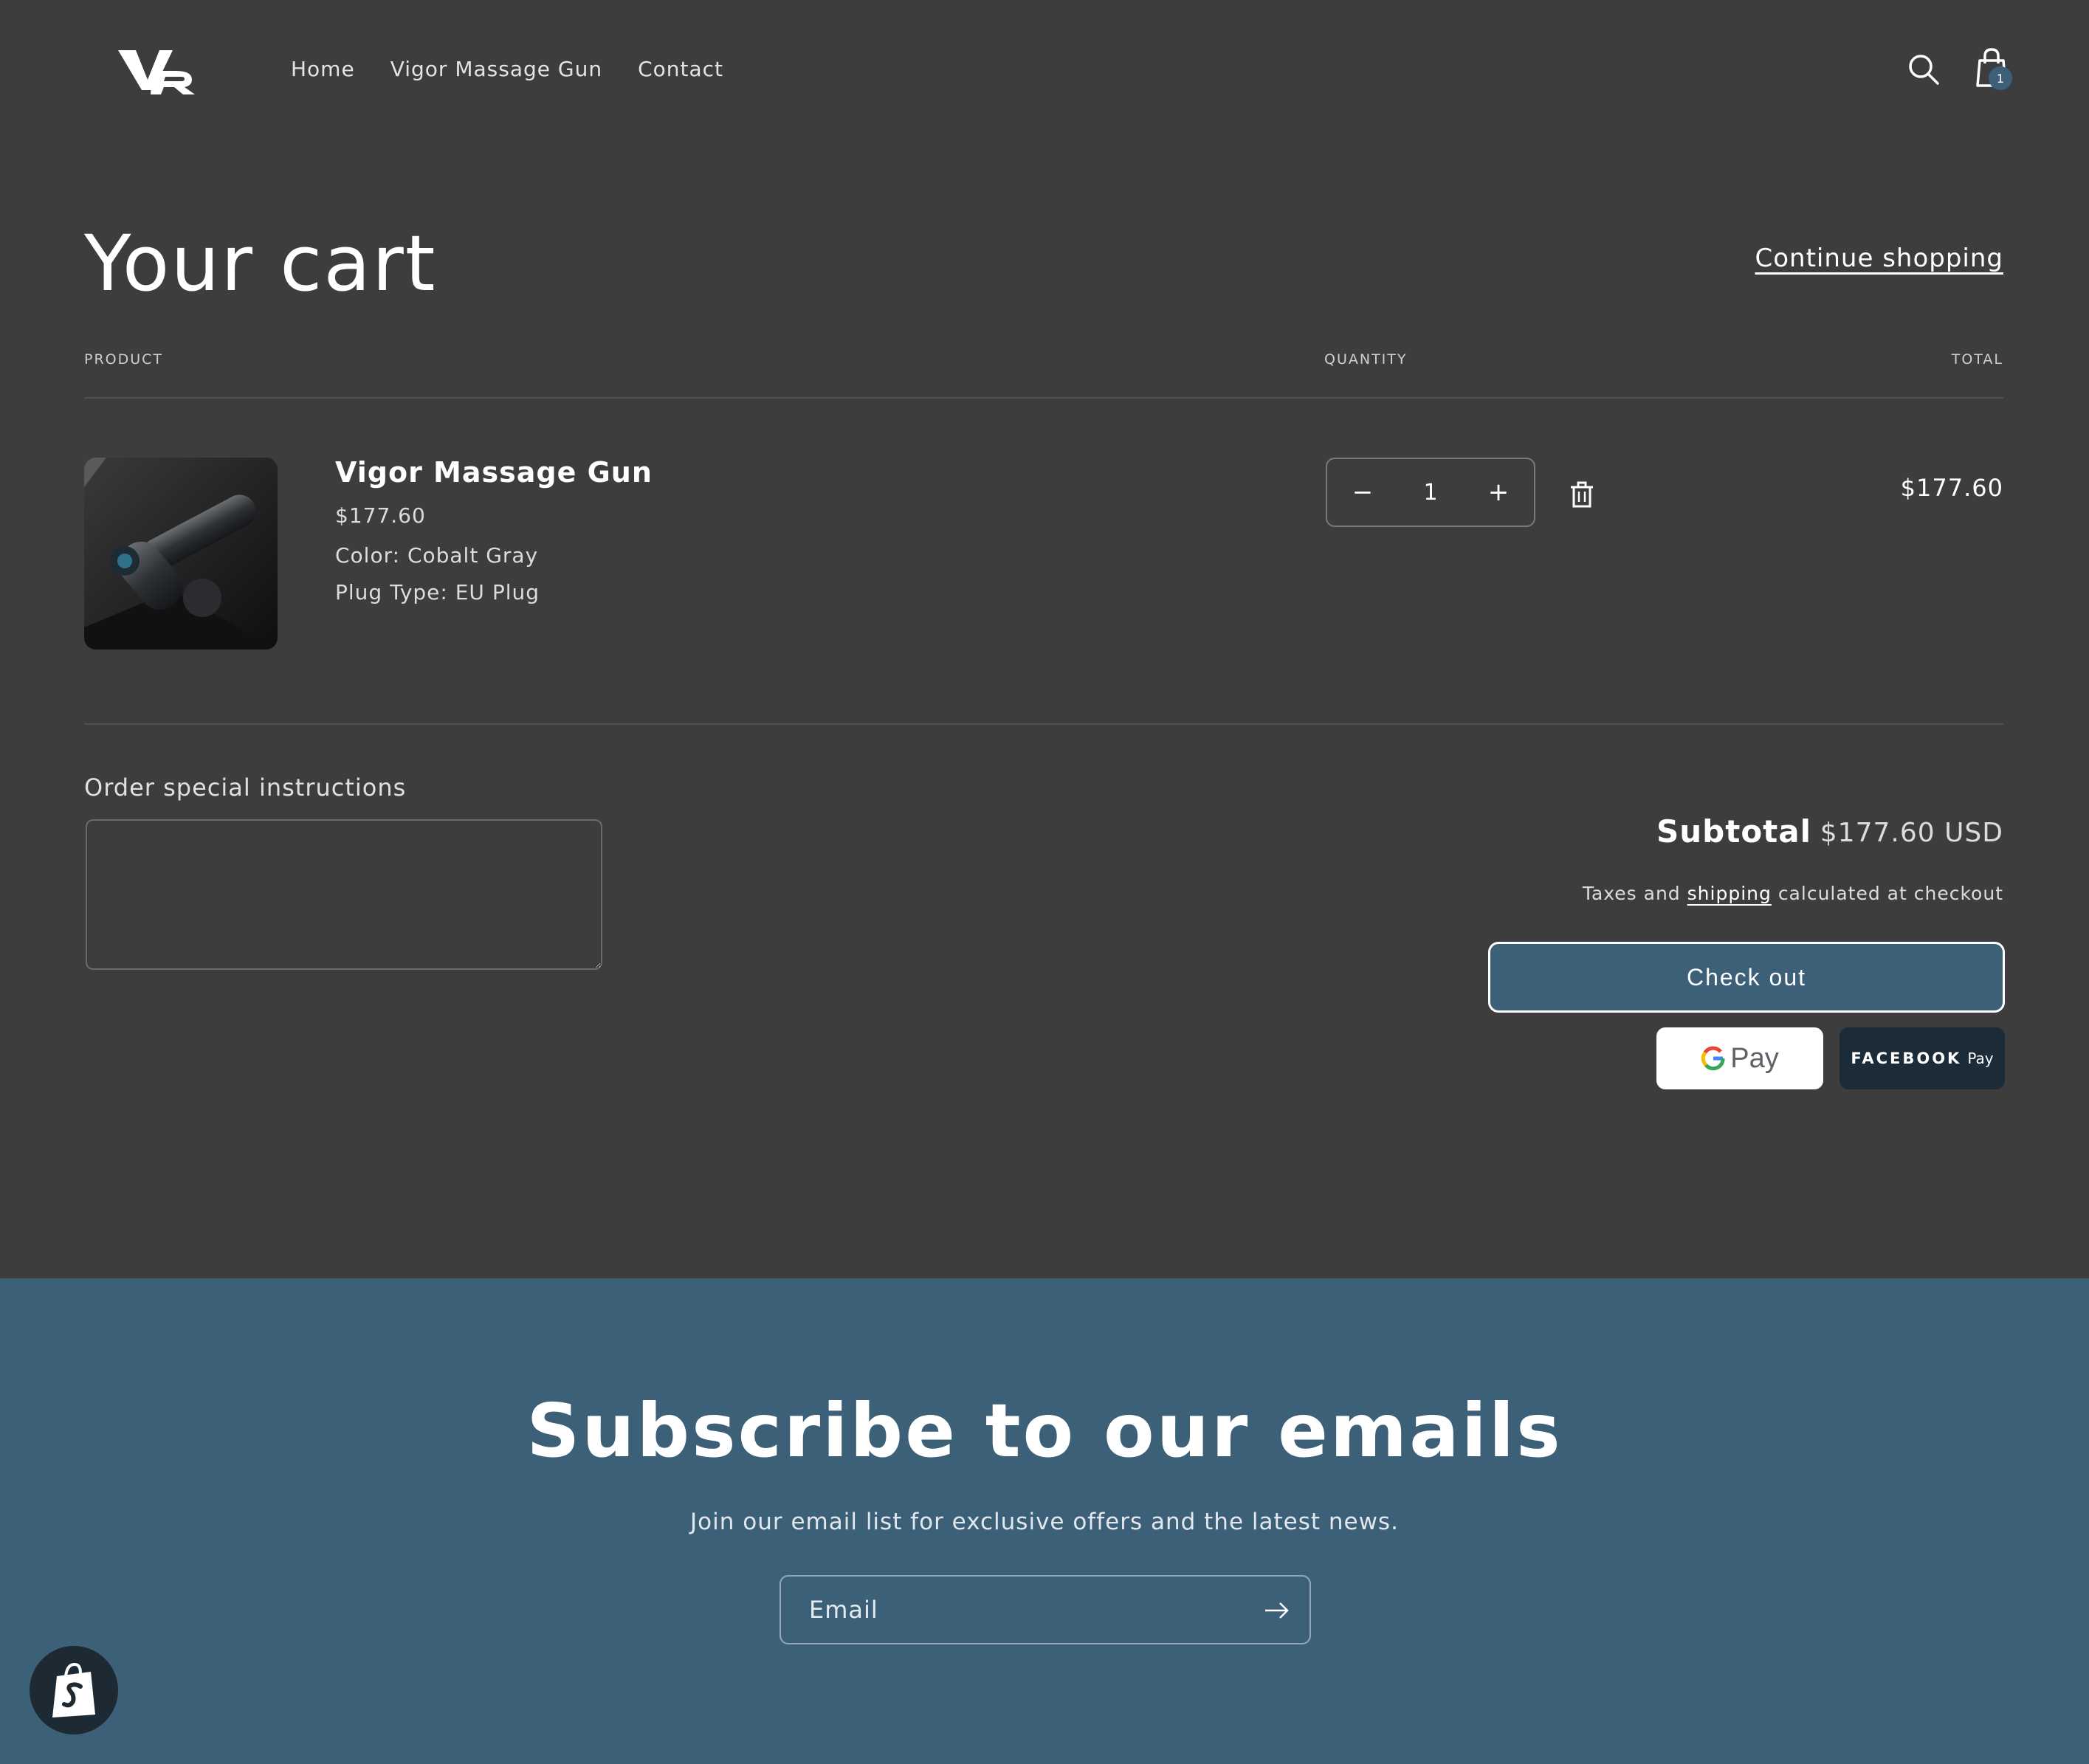  I want to click on nav-vigor-massage-gun: Vigor Massage Gun, so click(496, 69).